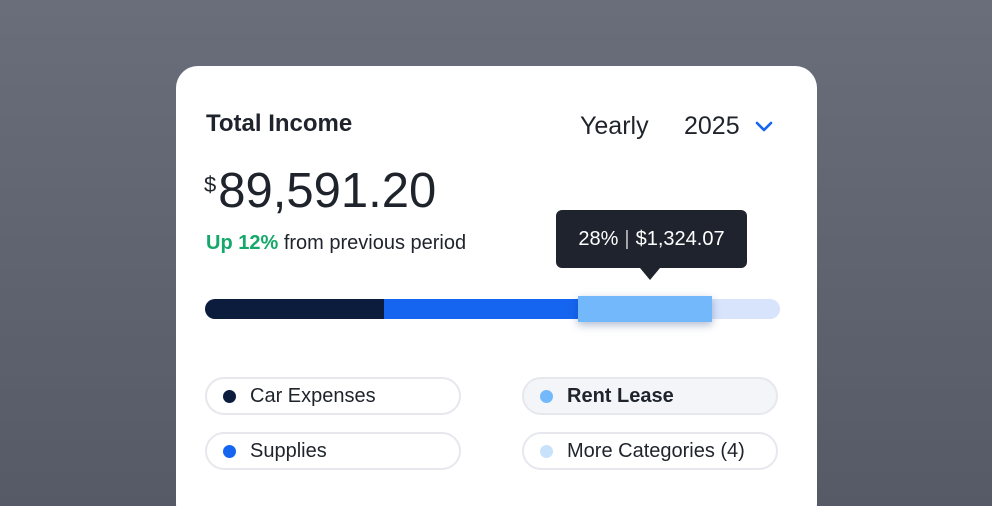 The width and height of the screenshot is (992, 506). I want to click on legend-label: More Categories (4), so click(656, 450).